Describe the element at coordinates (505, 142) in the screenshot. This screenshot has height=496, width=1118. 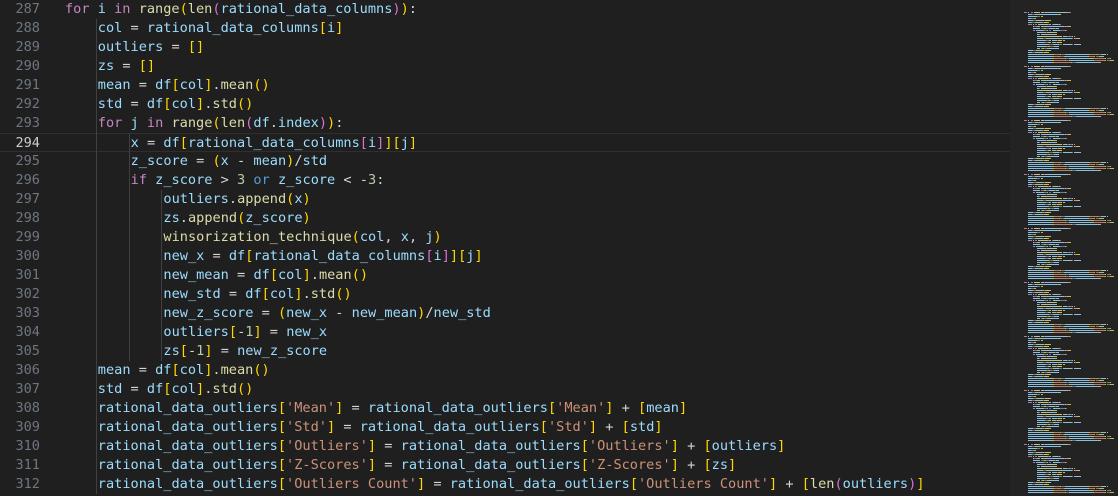
I see `code-line: 294 x = df[rational_data_columns[i]][j]` at that location.